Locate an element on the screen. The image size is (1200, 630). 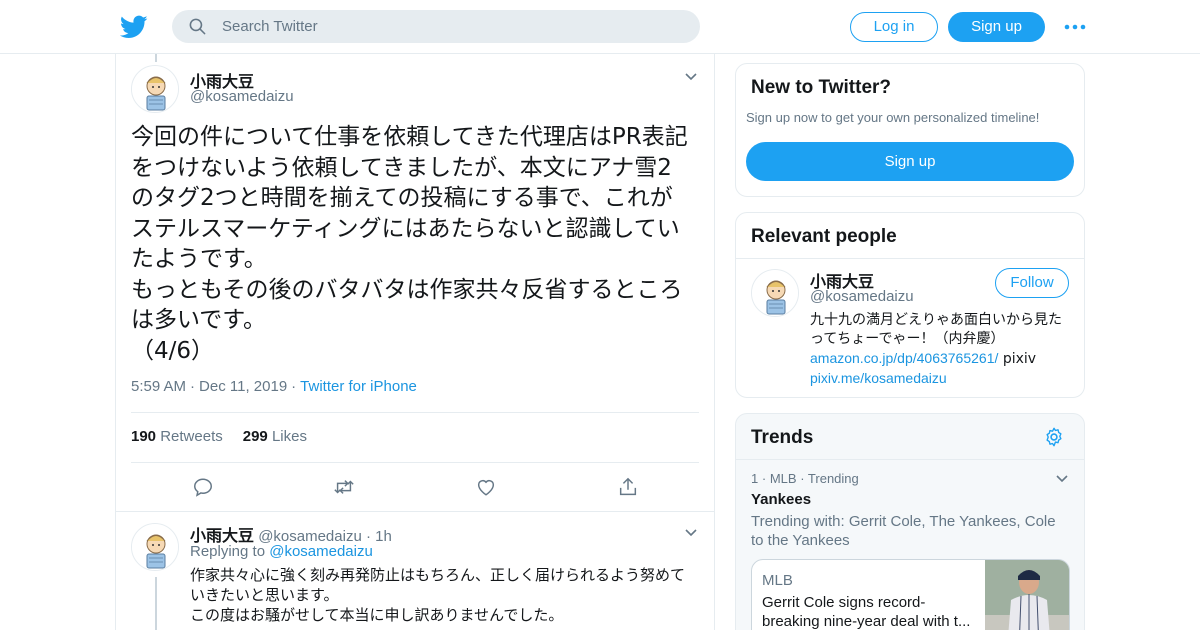
retweets-stat: 190 Retweets is located at coordinates (177, 436).